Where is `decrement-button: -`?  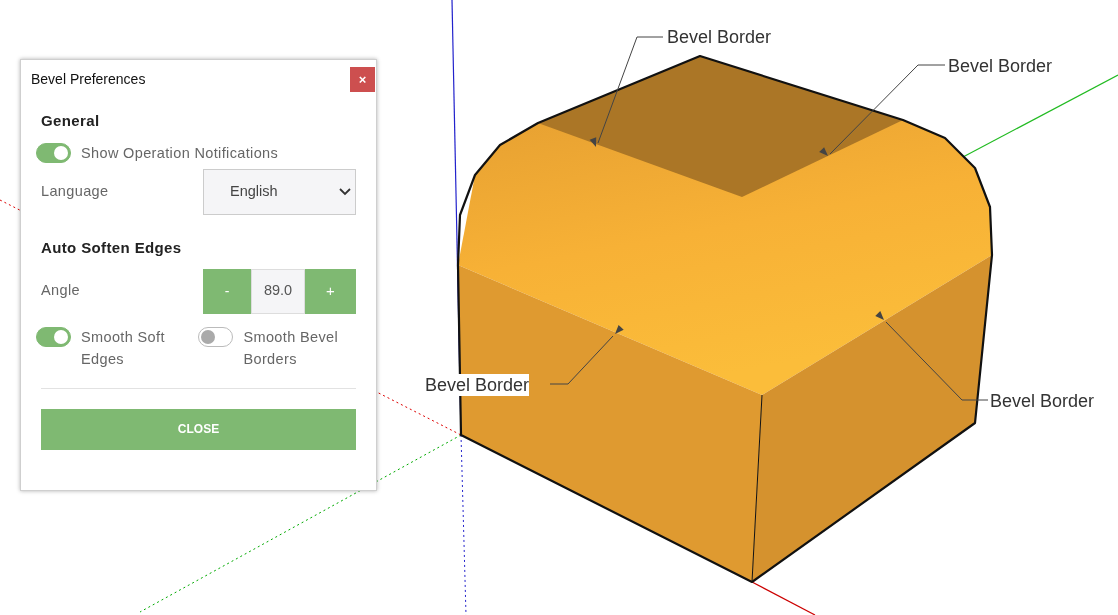 decrement-button: - is located at coordinates (227, 291).